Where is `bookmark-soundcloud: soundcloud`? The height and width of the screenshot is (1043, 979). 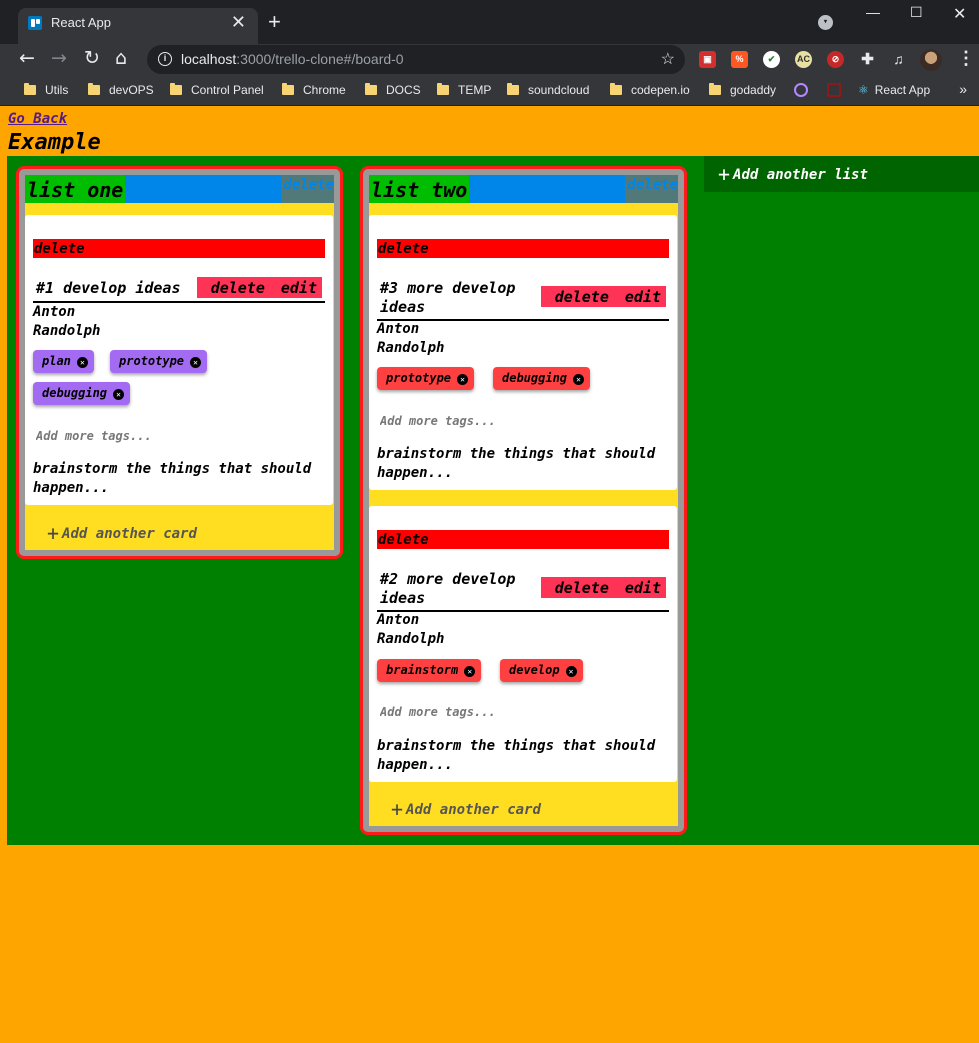
bookmark-soundcloud: soundcloud is located at coordinates (548, 90).